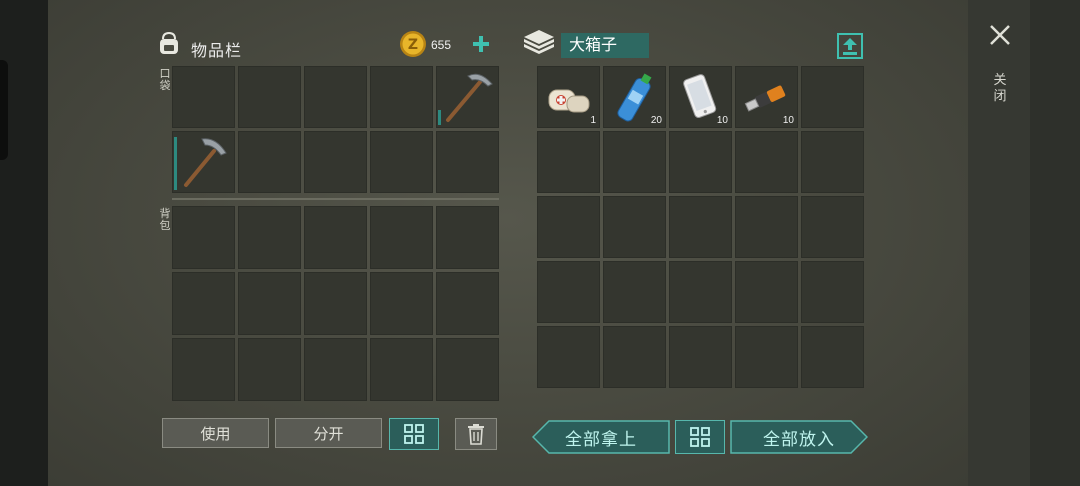 The width and height of the screenshot is (1080, 486). What do you see at coordinates (328, 433) in the screenshot?
I see `split-button: 分开` at bounding box center [328, 433].